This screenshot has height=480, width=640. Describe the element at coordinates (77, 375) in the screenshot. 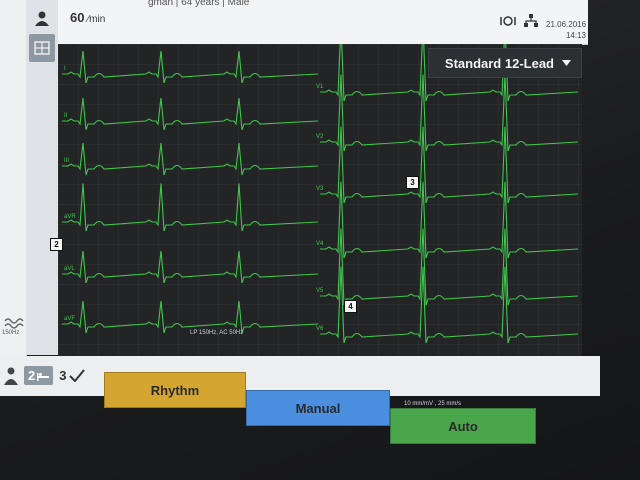

I see `checkmark-icon` at that location.